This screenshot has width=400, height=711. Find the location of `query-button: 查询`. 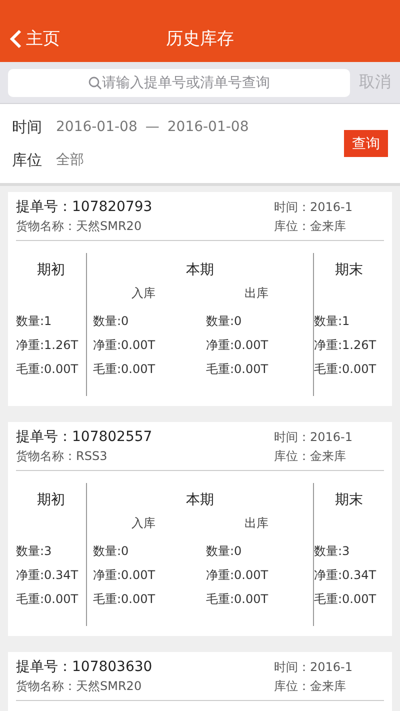

query-button: 查询 is located at coordinates (366, 143).